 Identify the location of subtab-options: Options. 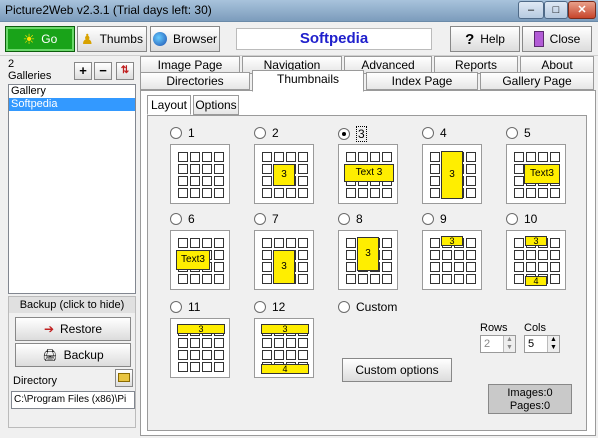
(216, 105).